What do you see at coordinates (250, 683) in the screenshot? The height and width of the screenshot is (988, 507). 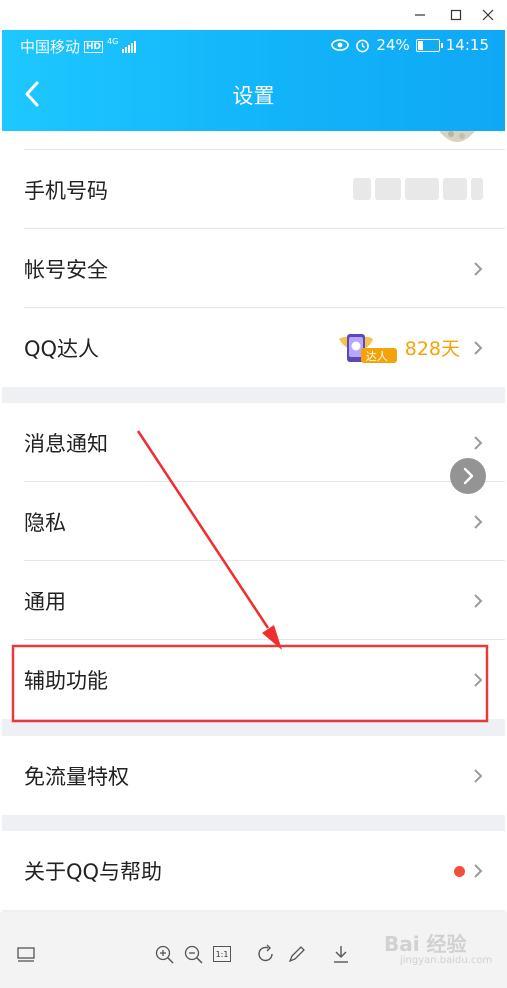 I see `highlight-box` at bounding box center [250, 683].